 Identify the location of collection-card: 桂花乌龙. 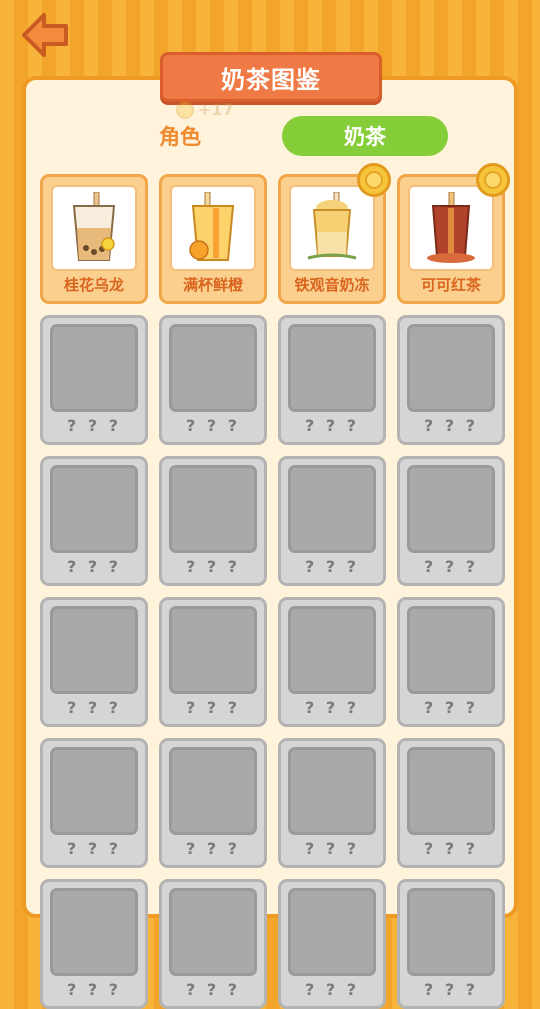
(94, 239).